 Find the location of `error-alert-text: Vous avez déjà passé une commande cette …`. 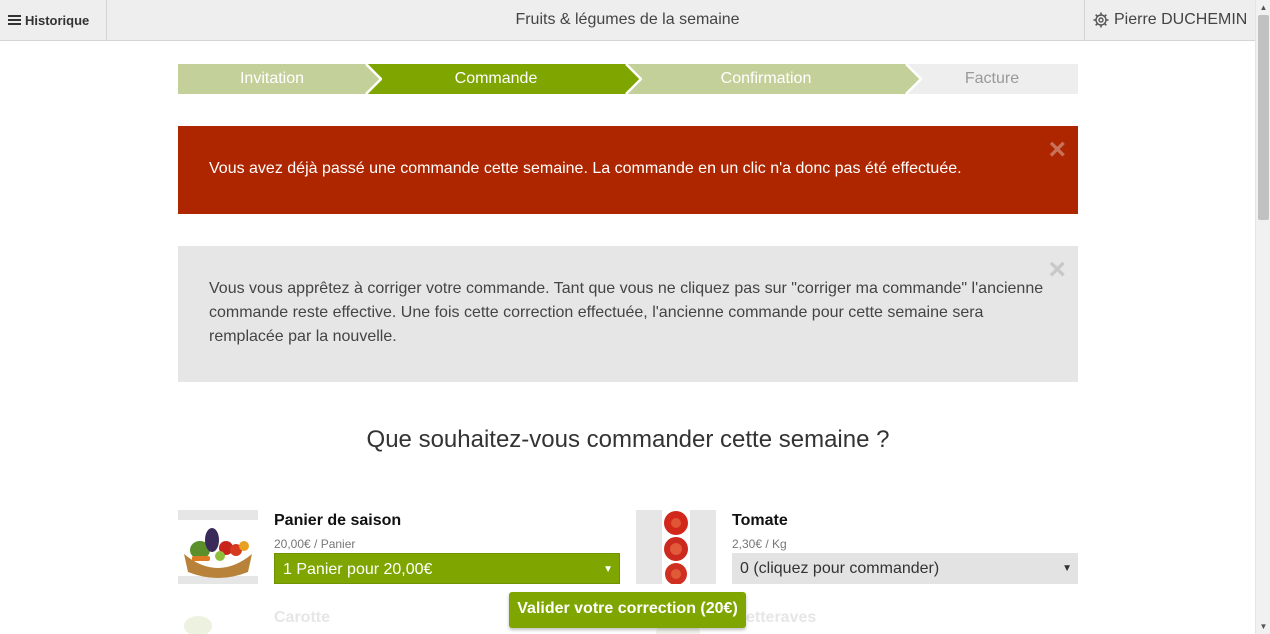

error-alert-text: Vous avez déjà passé une commande cette … is located at coordinates (585, 168).